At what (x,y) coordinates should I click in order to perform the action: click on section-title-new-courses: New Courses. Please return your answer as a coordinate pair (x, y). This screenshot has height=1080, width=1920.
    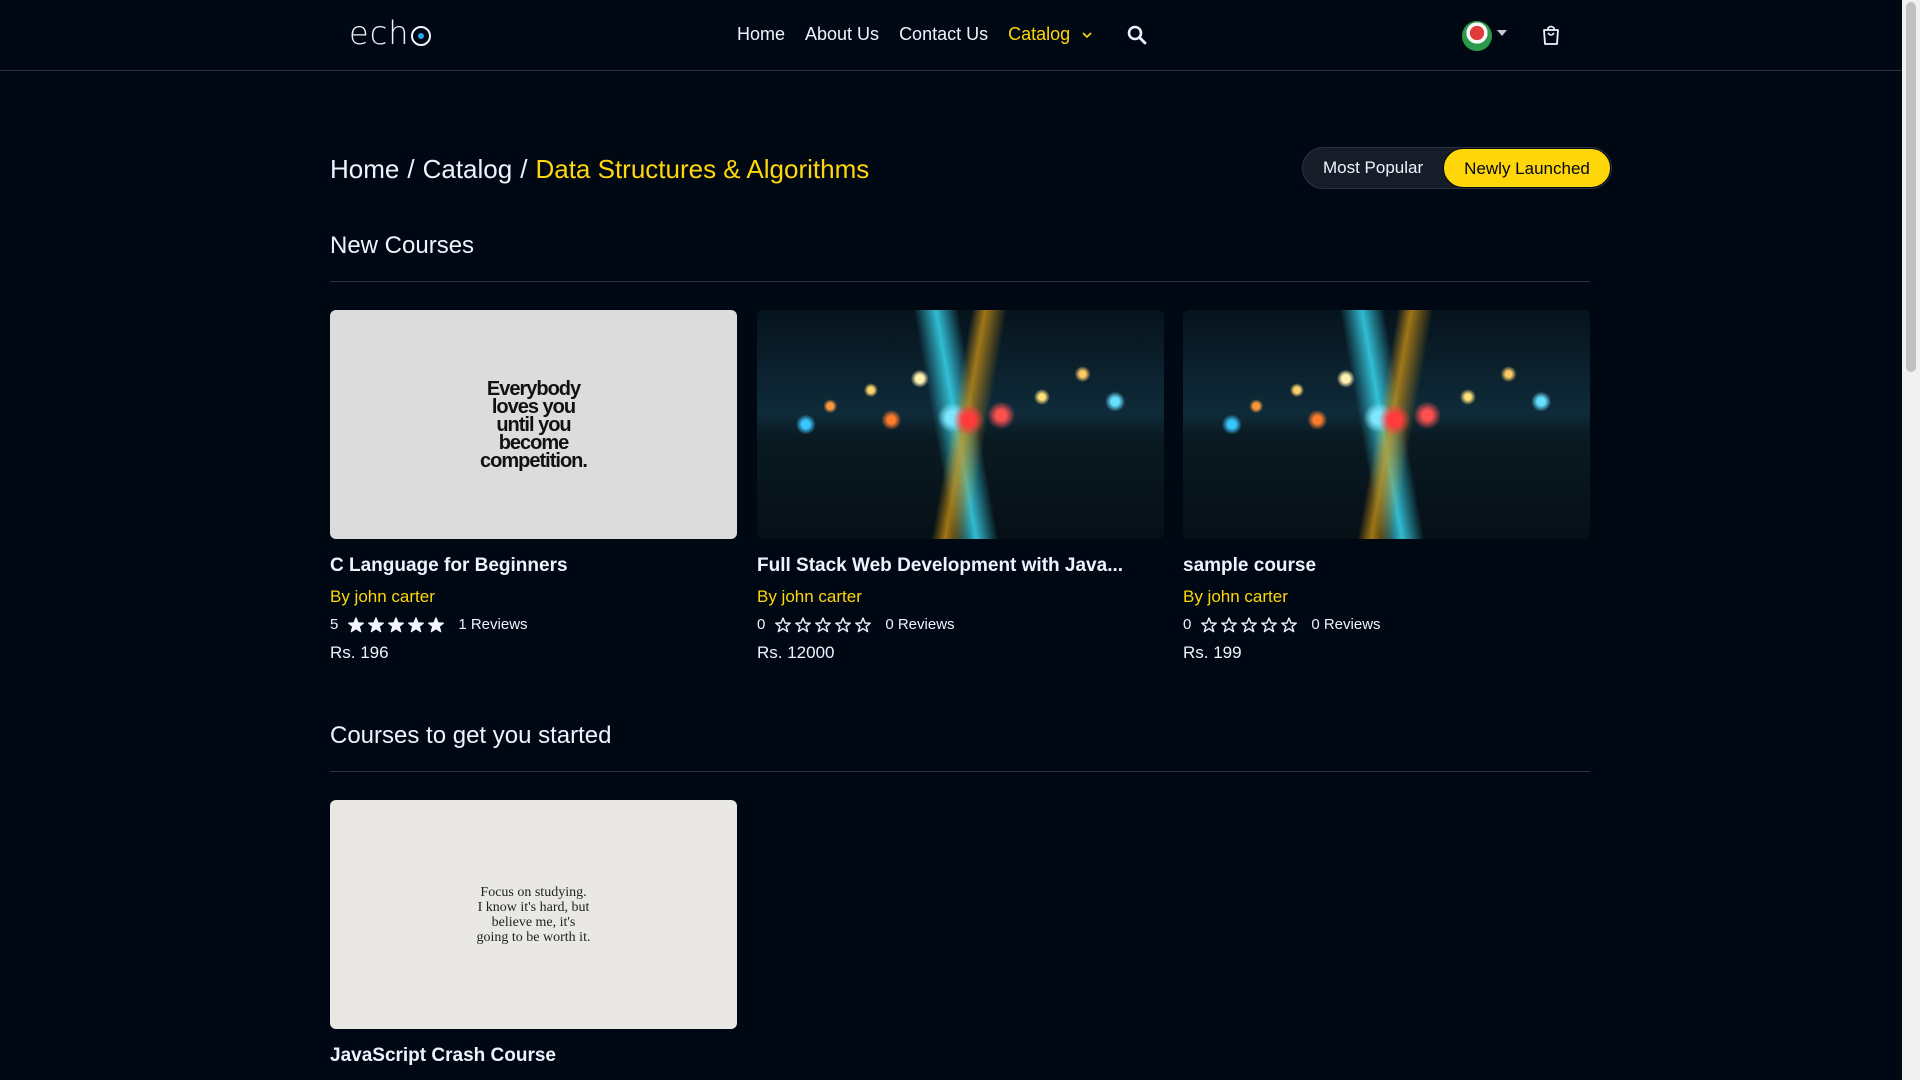
    Looking at the image, I should click on (402, 245).